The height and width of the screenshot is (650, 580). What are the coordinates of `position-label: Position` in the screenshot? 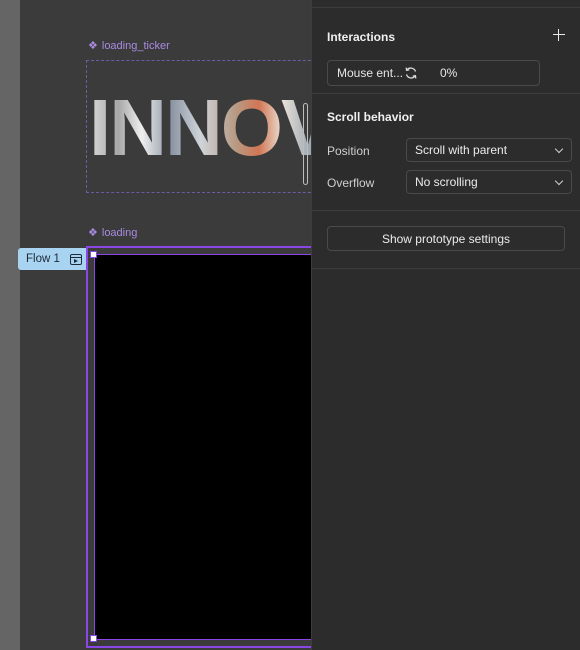 It's located at (348, 151).